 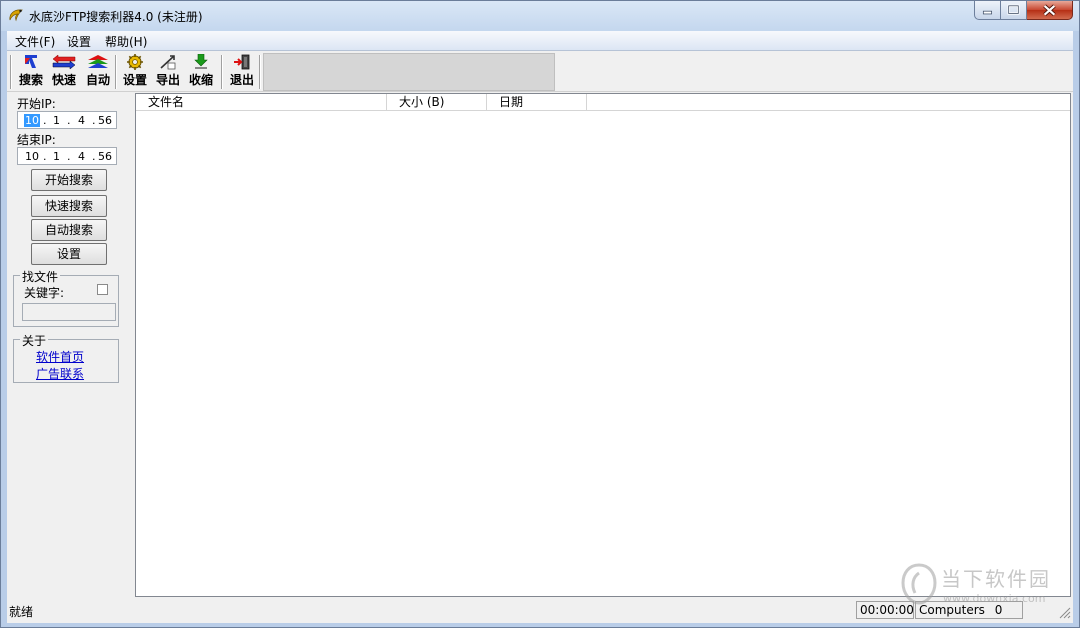 I want to click on end-ip-field: 10 . 1 . 4 . 56, so click(x=67, y=156).